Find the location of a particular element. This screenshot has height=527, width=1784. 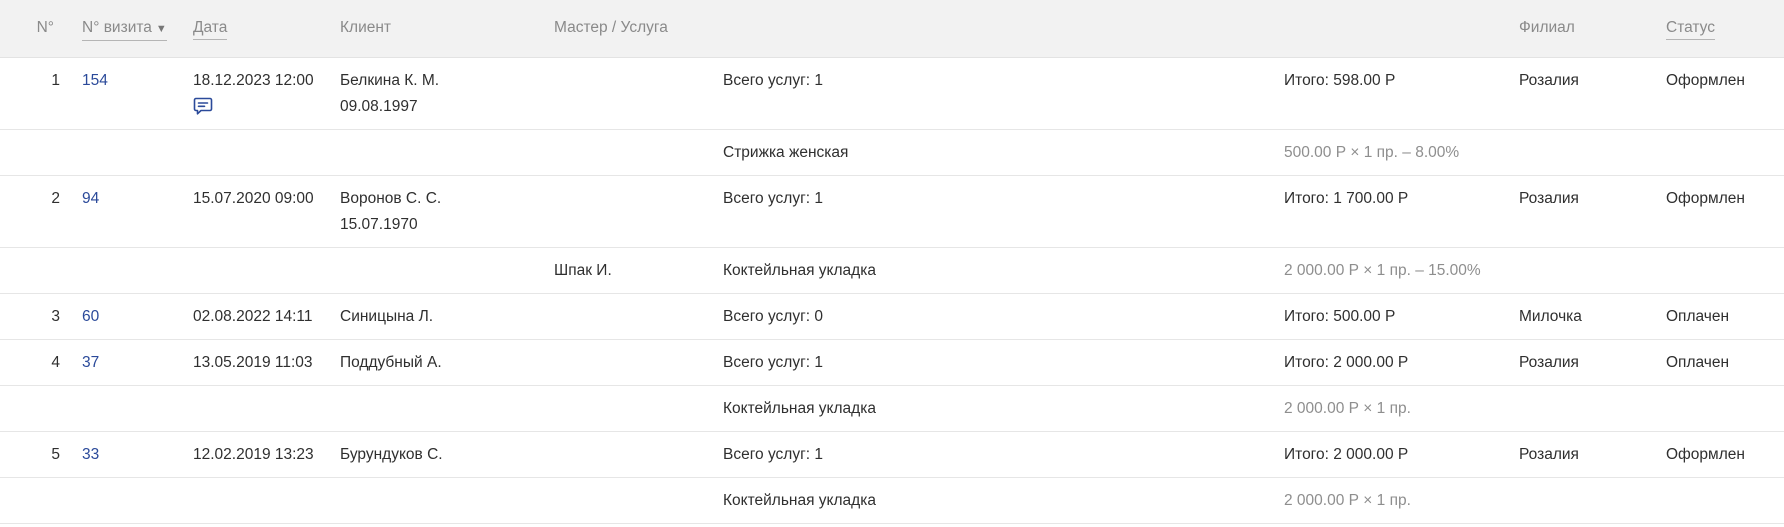

client-name: Белкина К. М. is located at coordinates (390, 80).